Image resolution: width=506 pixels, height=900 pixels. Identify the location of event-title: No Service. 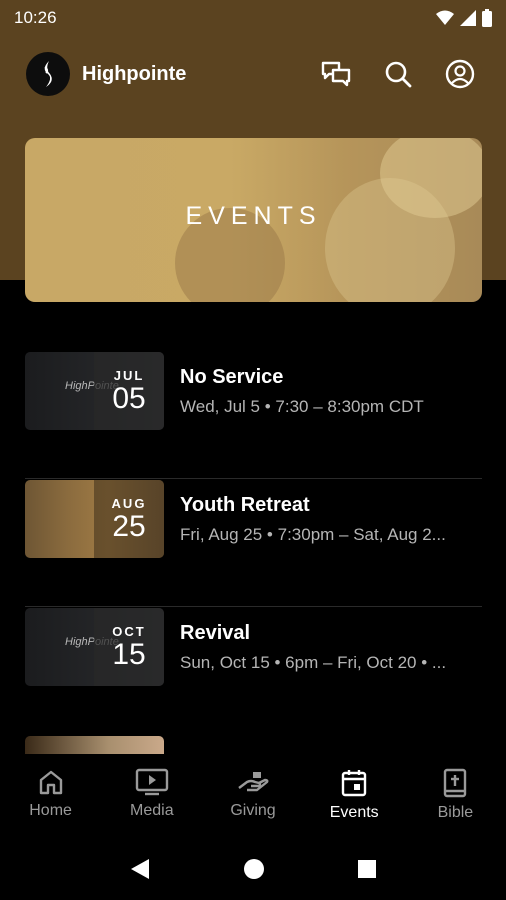
(232, 377).